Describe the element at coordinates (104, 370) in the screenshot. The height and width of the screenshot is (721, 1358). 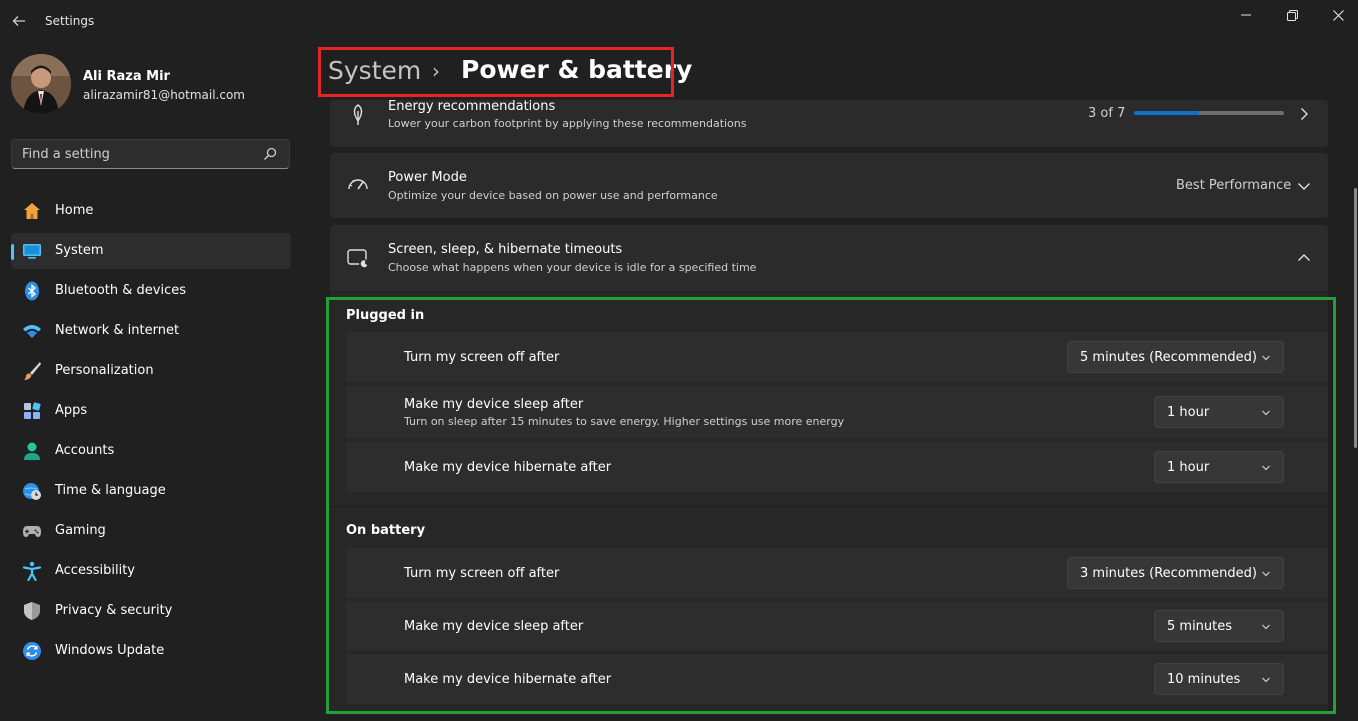
I see `sidebar-item-label: Personalization` at that location.